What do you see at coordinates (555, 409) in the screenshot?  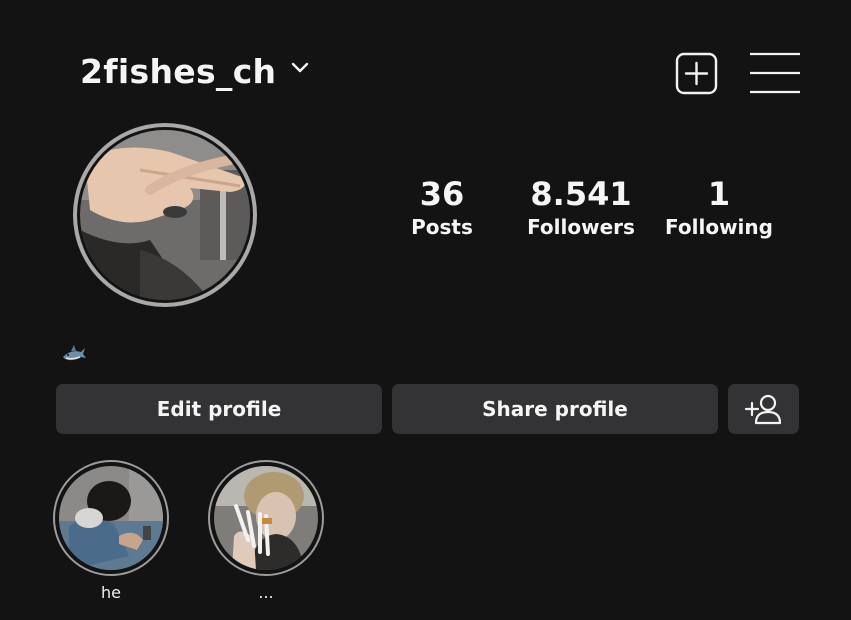 I see `share-profile-button: Share profile` at bounding box center [555, 409].